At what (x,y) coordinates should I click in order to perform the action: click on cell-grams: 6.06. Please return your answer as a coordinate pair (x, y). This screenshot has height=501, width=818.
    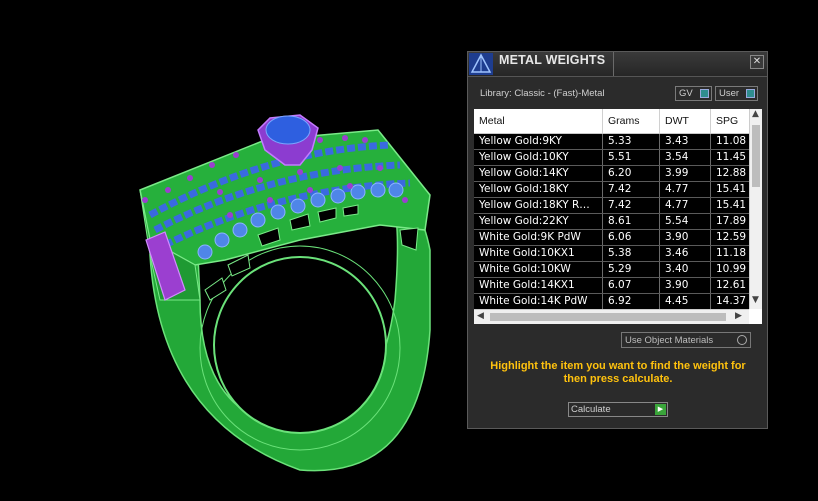
    Looking at the image, I should click on (631, 237).